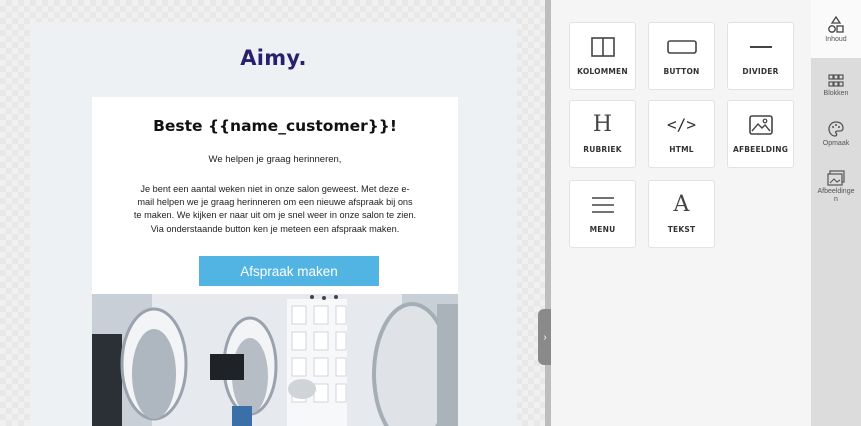 This screenshot has height=426, width=861. Describe the element at coordinates (836, 195) in the screenshot. I see `sidebar-item-label: Afbeeldinge n` at that location.